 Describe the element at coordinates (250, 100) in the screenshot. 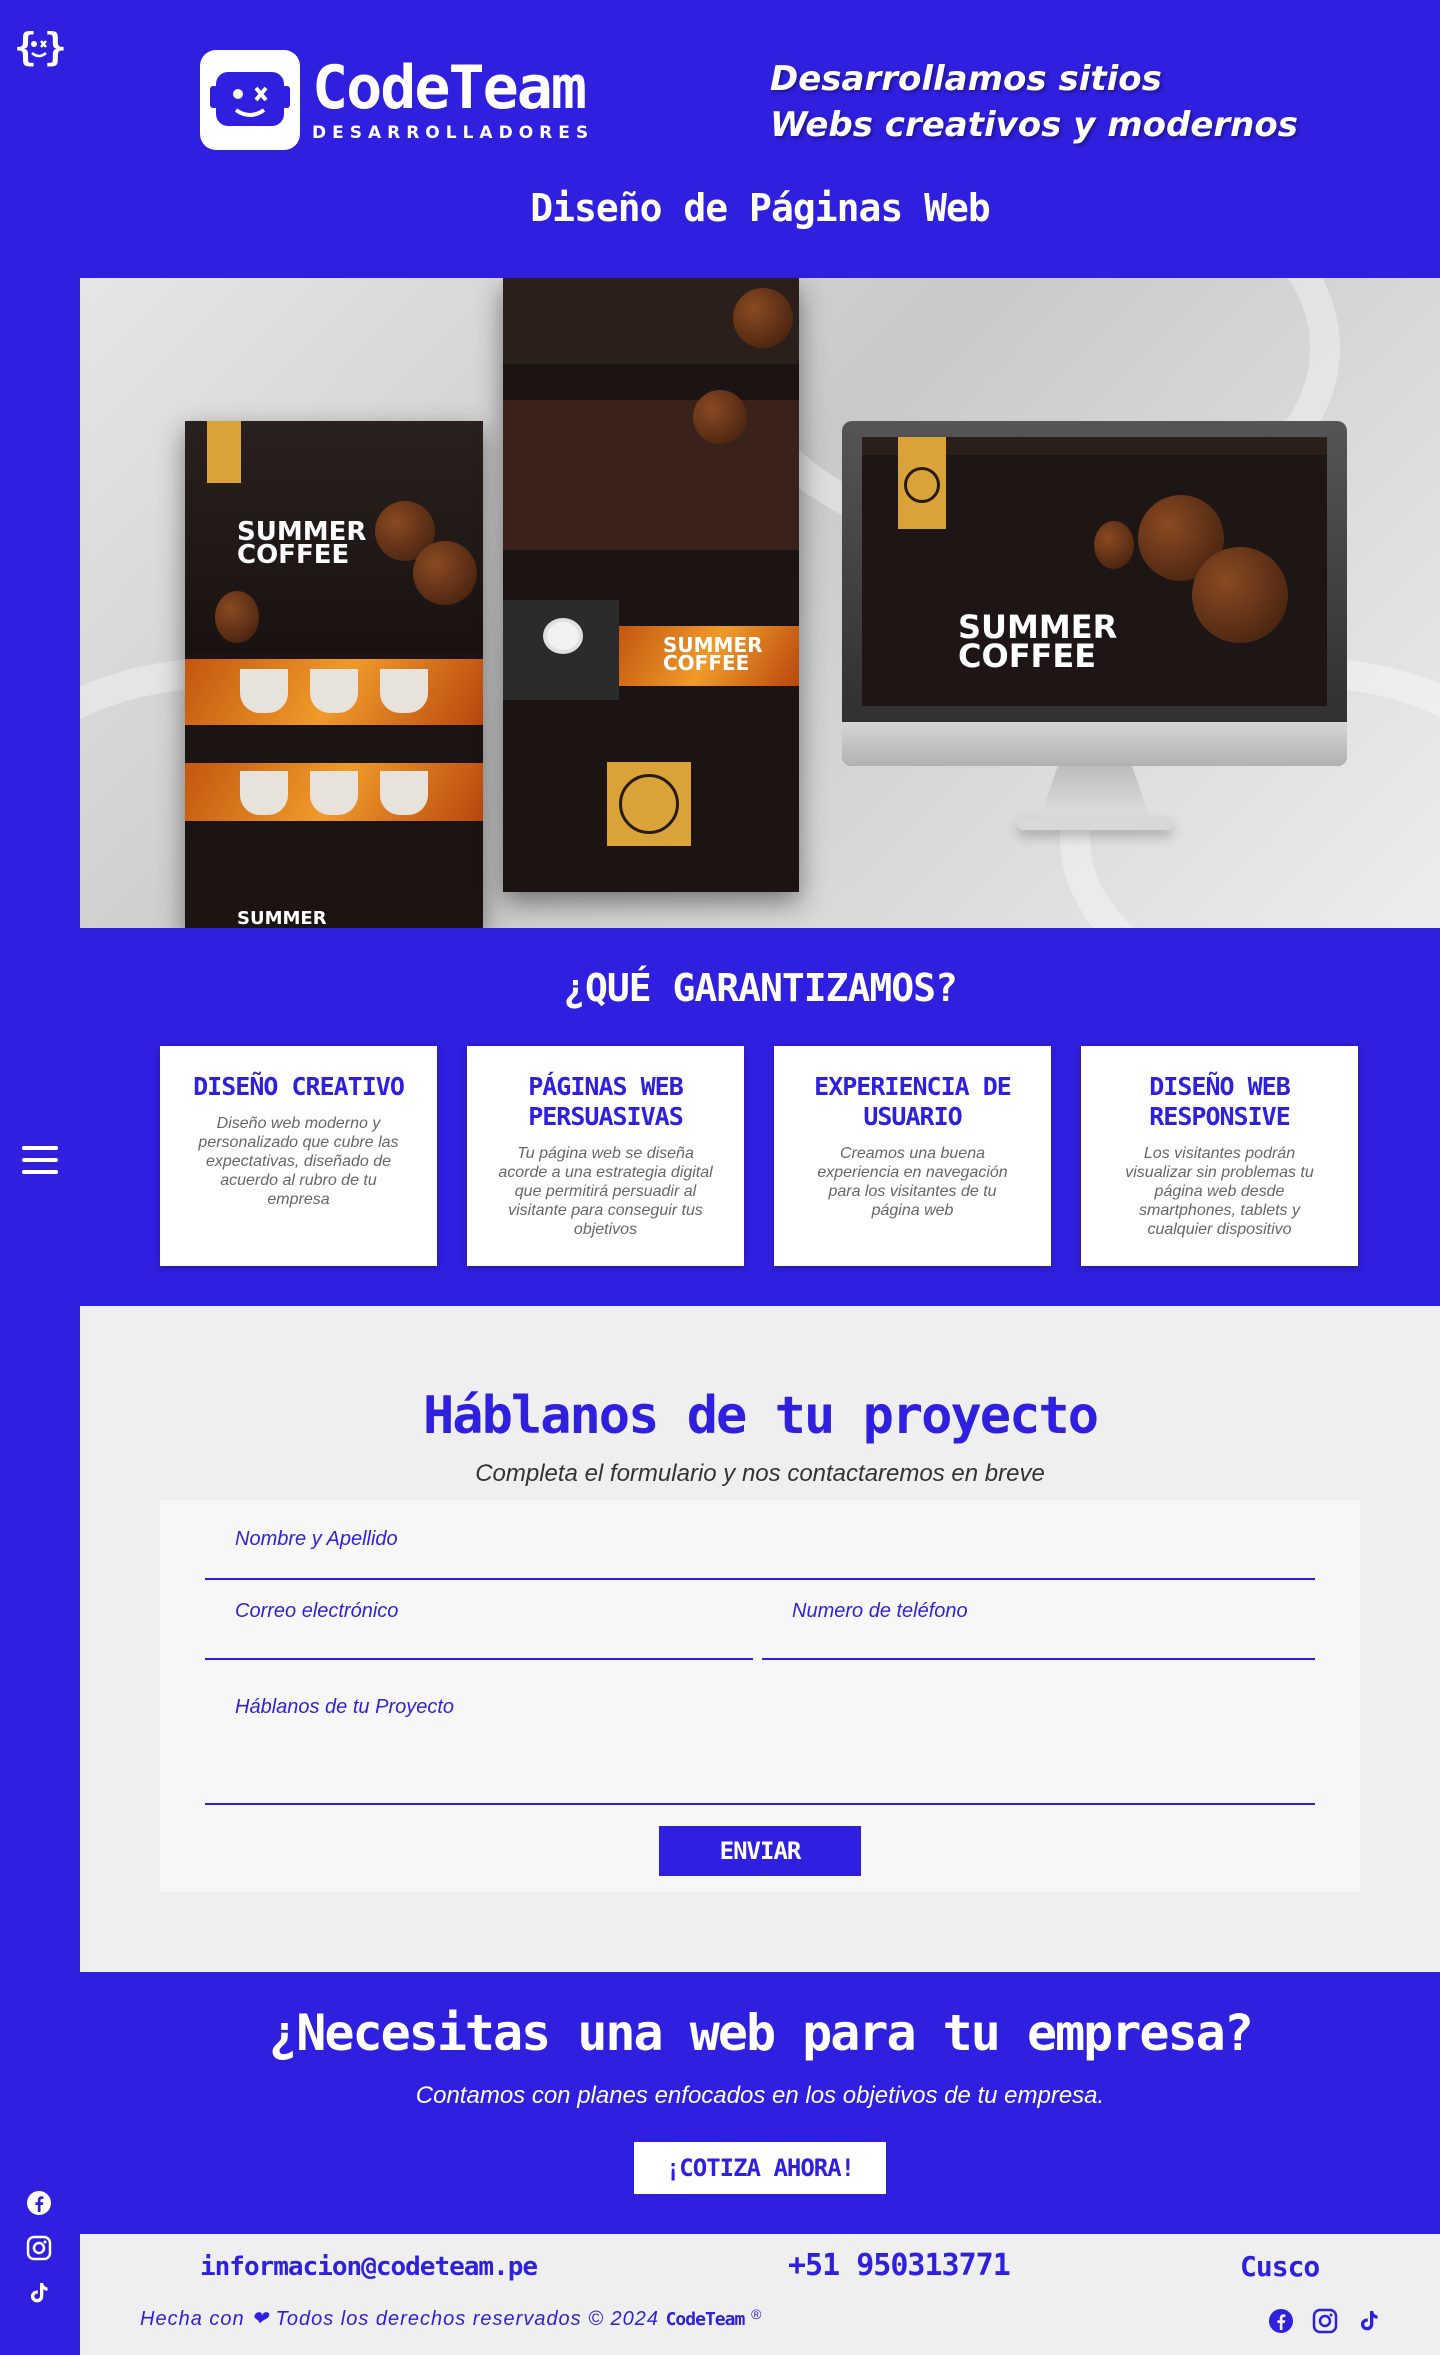

I see `code-face-icon` at that location.